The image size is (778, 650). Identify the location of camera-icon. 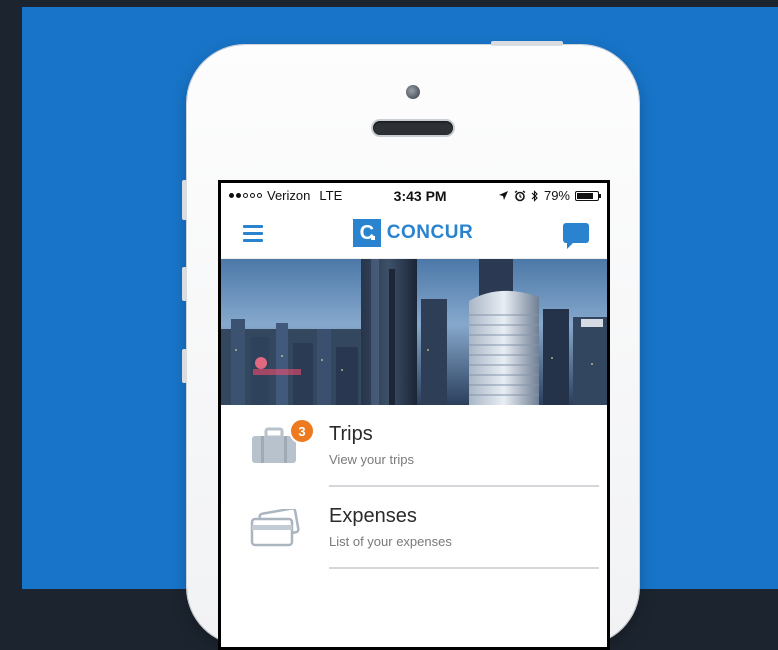
(413, 92).